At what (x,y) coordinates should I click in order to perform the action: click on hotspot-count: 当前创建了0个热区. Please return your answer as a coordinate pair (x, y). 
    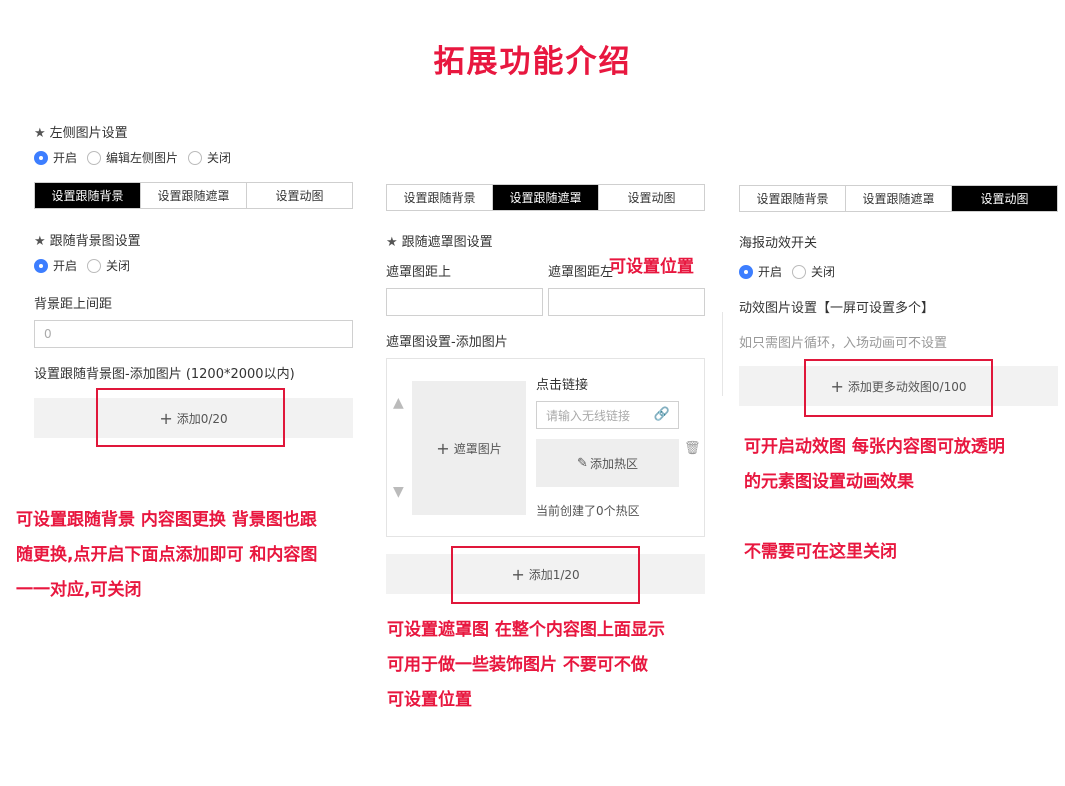
    Looking at the image, I should click on (588, 511).